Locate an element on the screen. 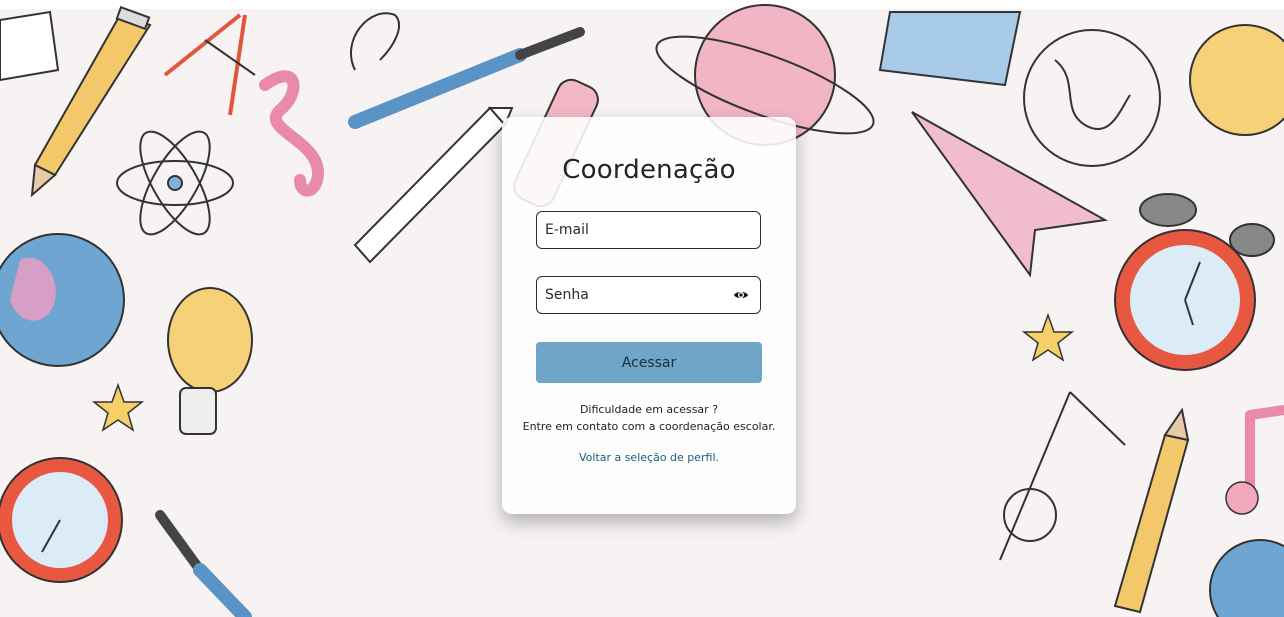  password-field is located at coordinates (648, 295).